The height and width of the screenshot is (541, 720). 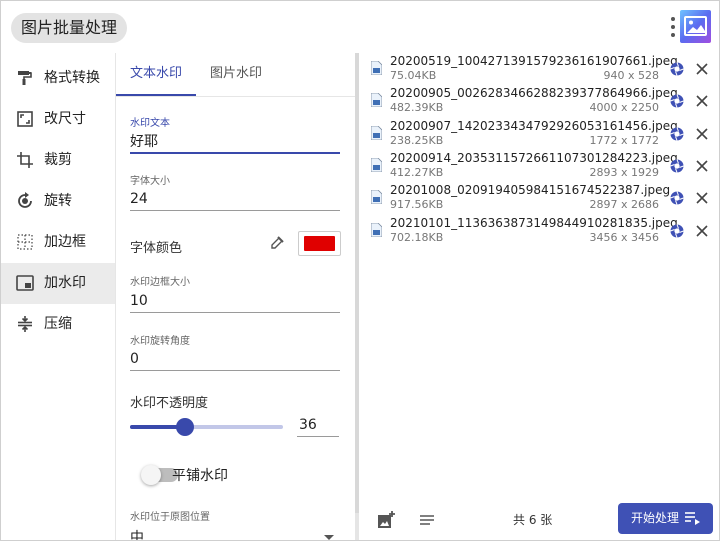 I want to click on switch-knob, so click(x=151, y=475).